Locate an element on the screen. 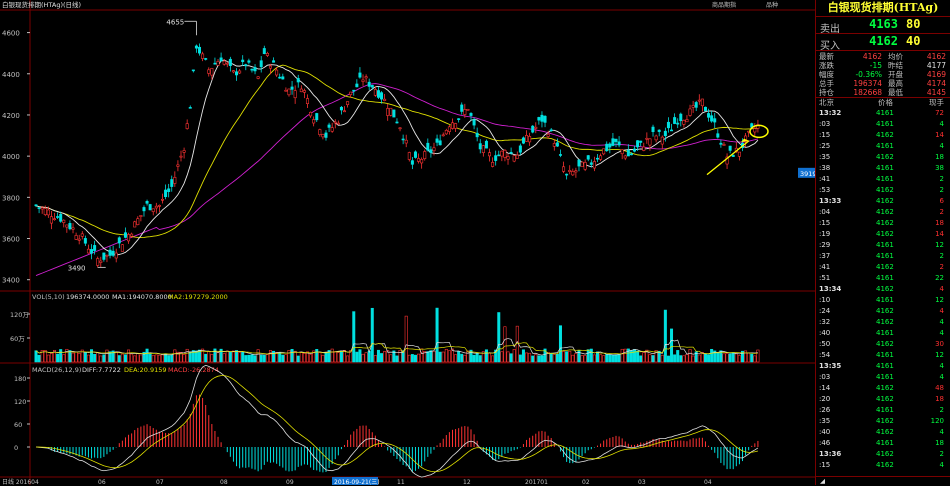 The width and height of the screenshot is (950, 486). trade-header-volume: 现手 is located at coordinates (936, 102).